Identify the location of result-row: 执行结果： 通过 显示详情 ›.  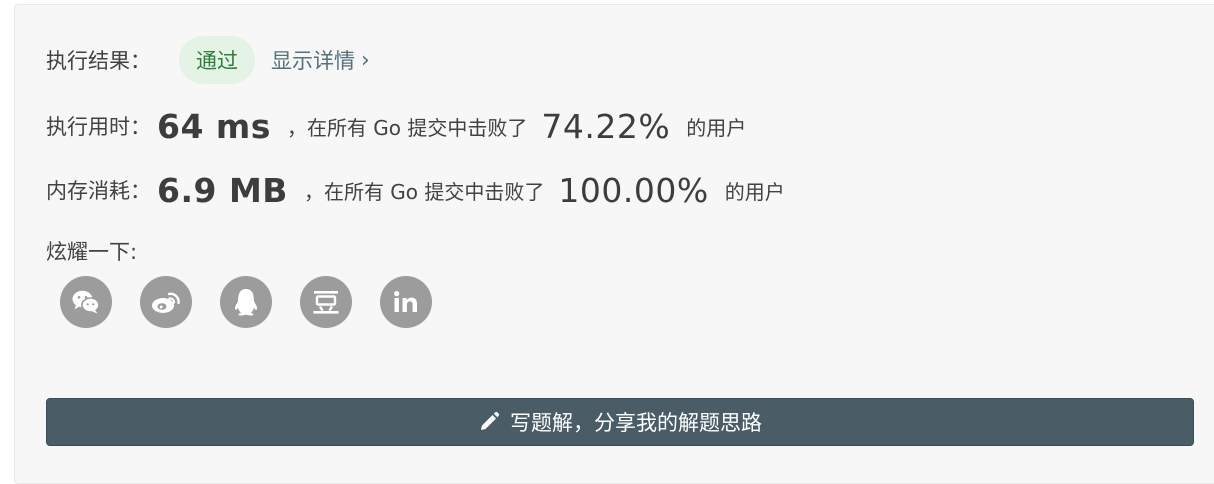
(208, 60).